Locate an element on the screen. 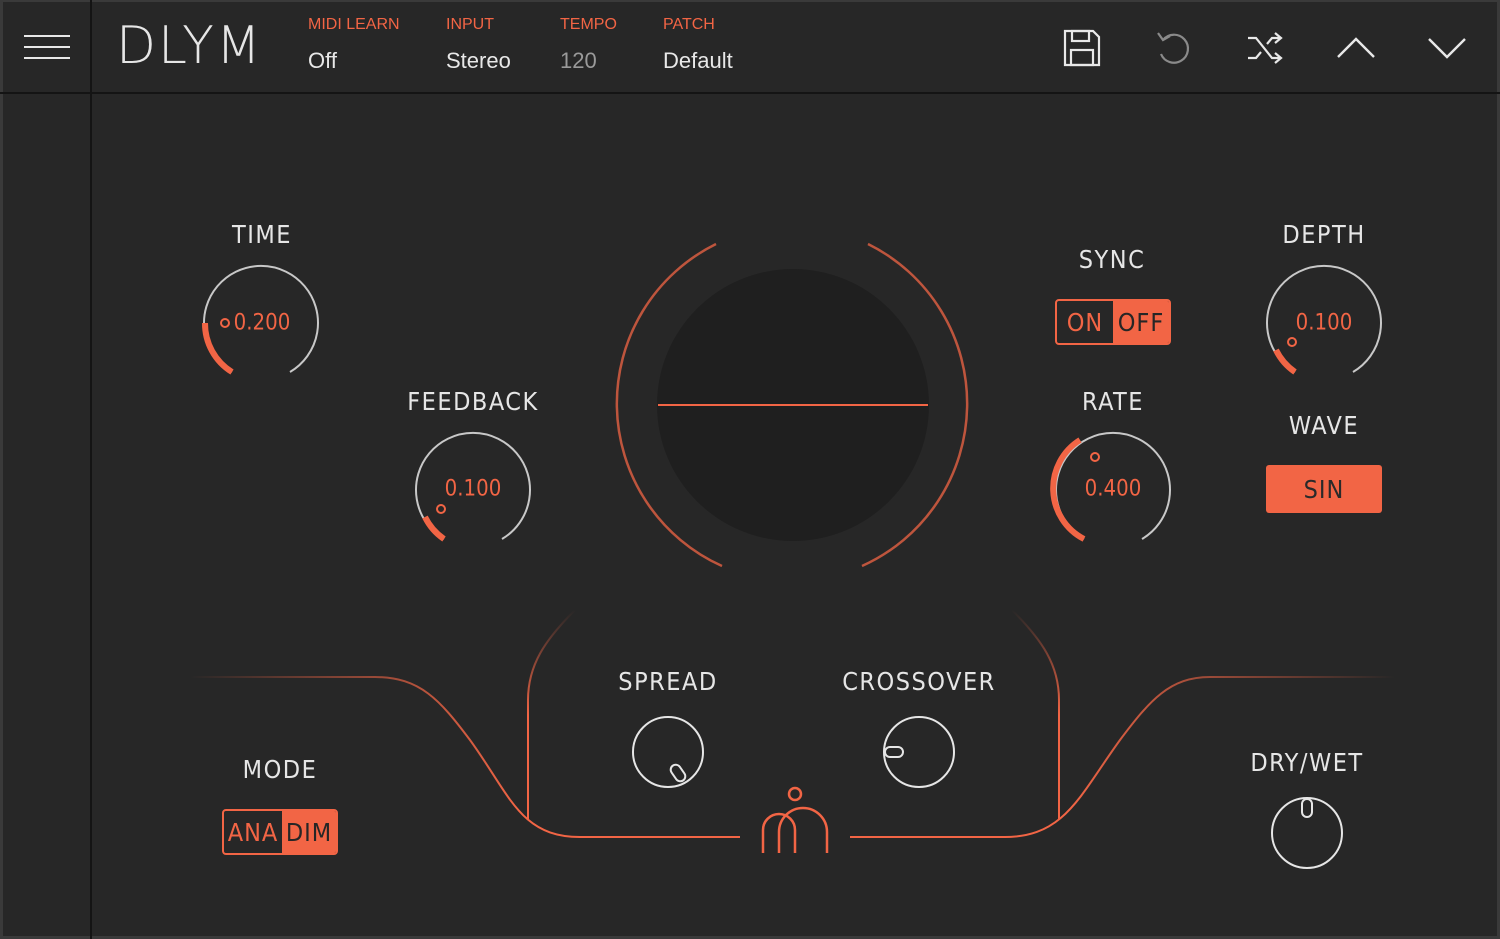 The image size is (1500, 939). rate-label: RATE is located at coordinates (1113, 401).